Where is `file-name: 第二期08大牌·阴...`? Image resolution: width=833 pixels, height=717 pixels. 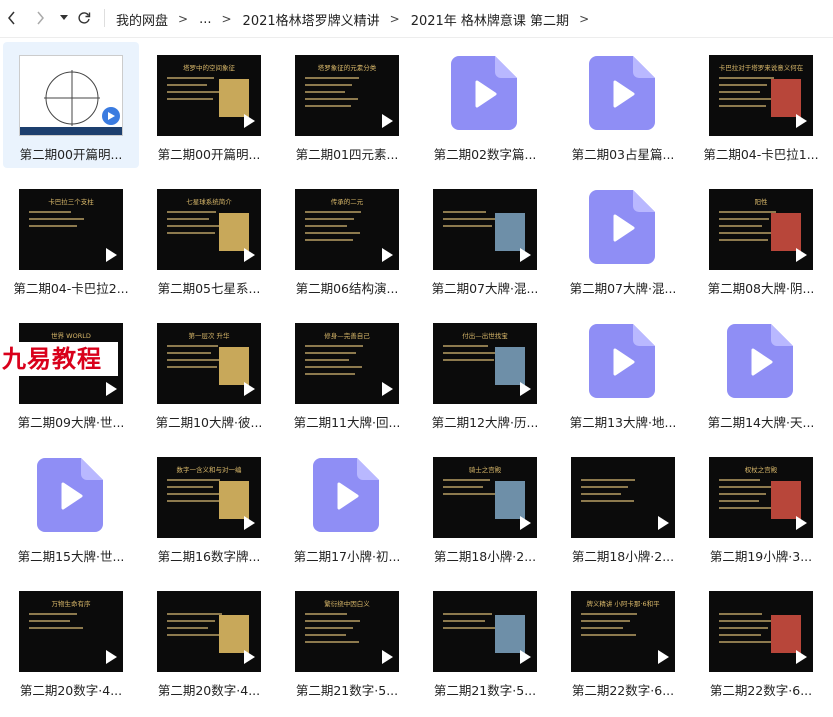 file-name: 第二期08大牌·阴... is located at coordinates (761, 288).